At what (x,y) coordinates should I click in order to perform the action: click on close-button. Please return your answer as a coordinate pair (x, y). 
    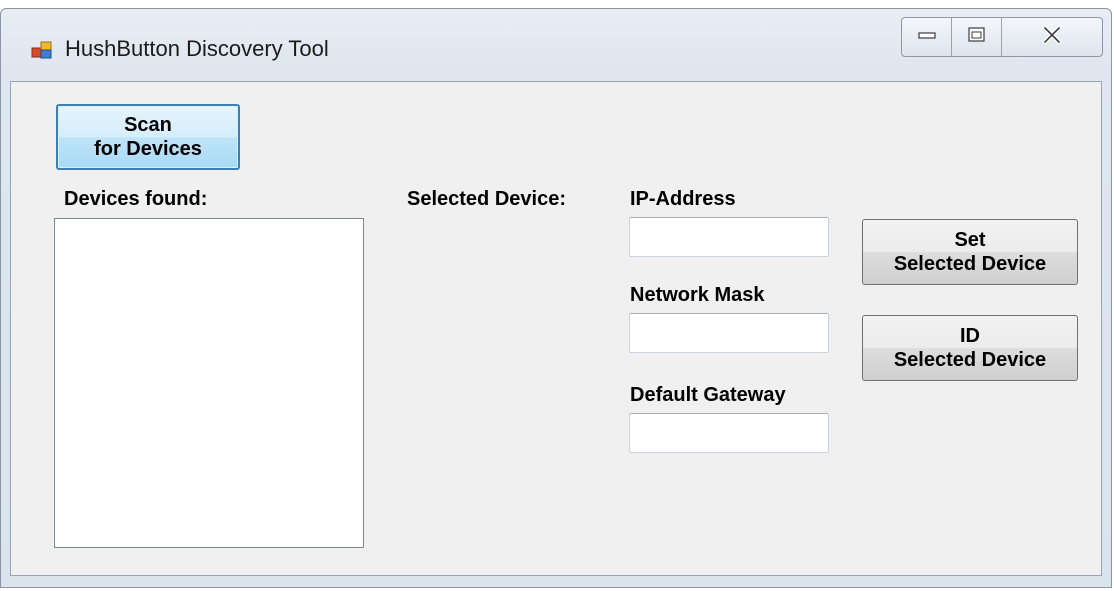
    Looking at the image, I should click on (1052, 37).